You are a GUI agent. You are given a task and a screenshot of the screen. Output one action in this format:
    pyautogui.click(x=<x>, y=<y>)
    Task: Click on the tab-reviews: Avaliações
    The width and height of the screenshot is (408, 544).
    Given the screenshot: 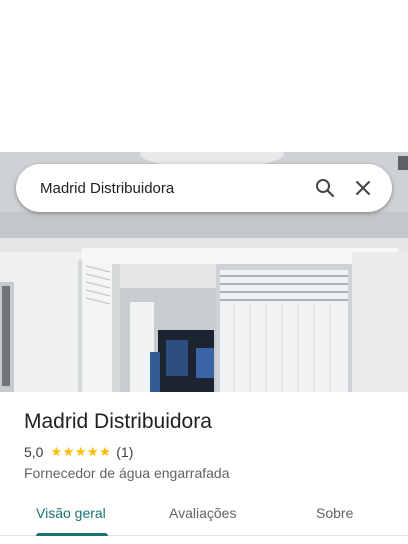 What is the action you would take?
    pyautogui.click(x=202, y=513)
    